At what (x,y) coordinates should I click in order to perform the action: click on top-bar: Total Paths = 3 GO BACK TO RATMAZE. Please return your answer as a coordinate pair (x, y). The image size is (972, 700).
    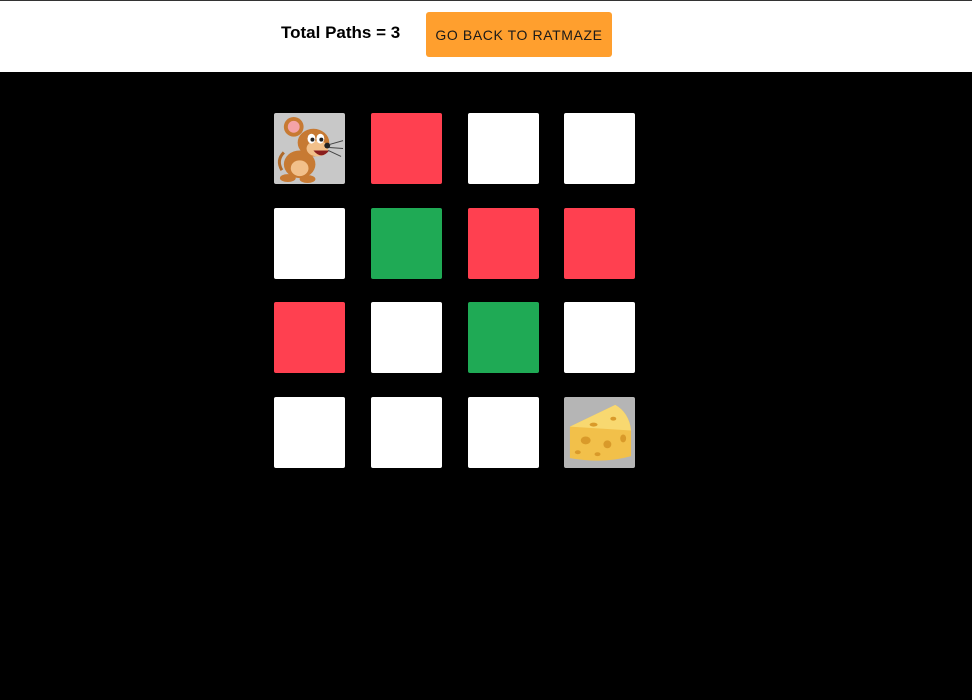
    Looking at the image, I should click on (486, 36).